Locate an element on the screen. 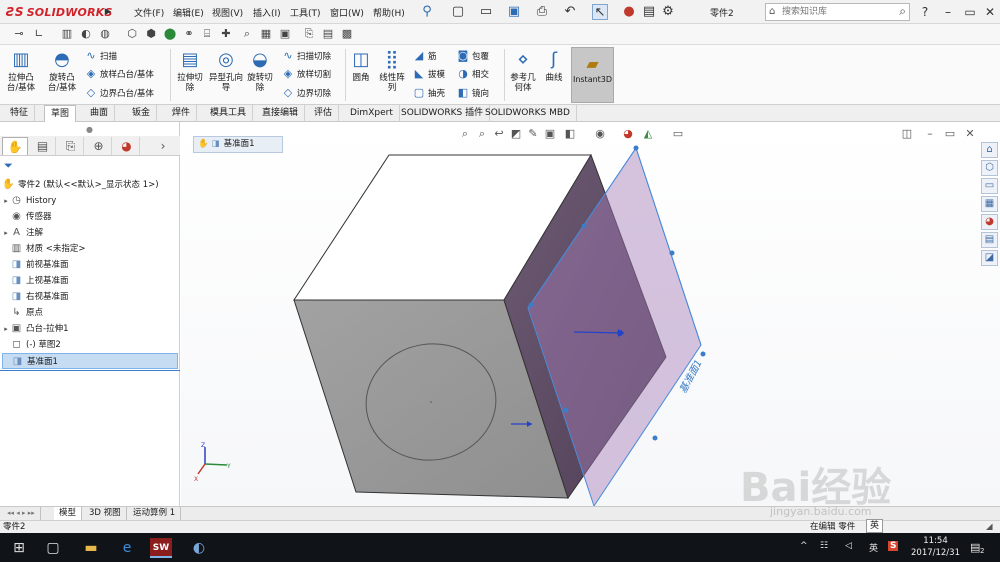 This screenshot has width=1000, height=562. taskbar-ime: 英 is located at coordinates (873, 547).